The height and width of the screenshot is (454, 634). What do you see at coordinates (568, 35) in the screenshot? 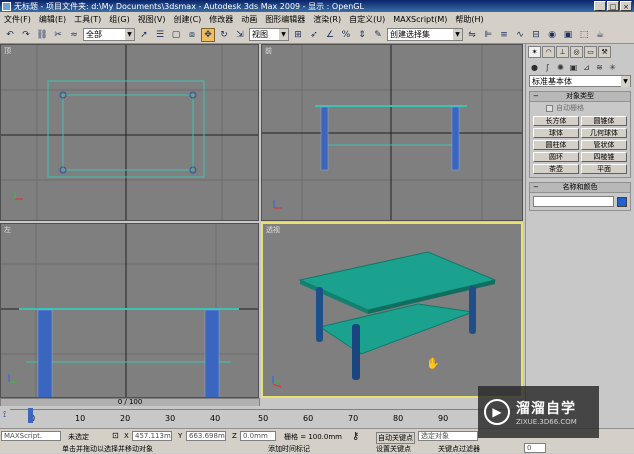
I see `render-setup-icon: ▣` at bounding box center [568, 35].